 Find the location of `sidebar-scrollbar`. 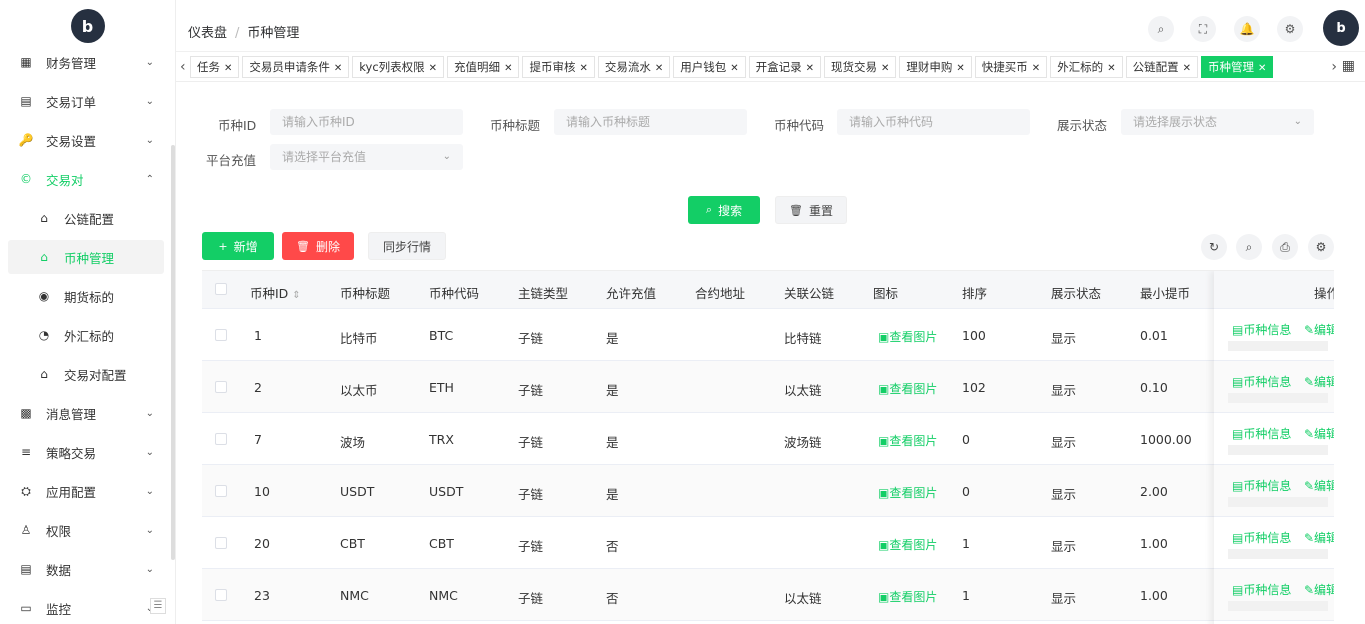

sidebar-scrollbar is located at coordinates (173, 352).